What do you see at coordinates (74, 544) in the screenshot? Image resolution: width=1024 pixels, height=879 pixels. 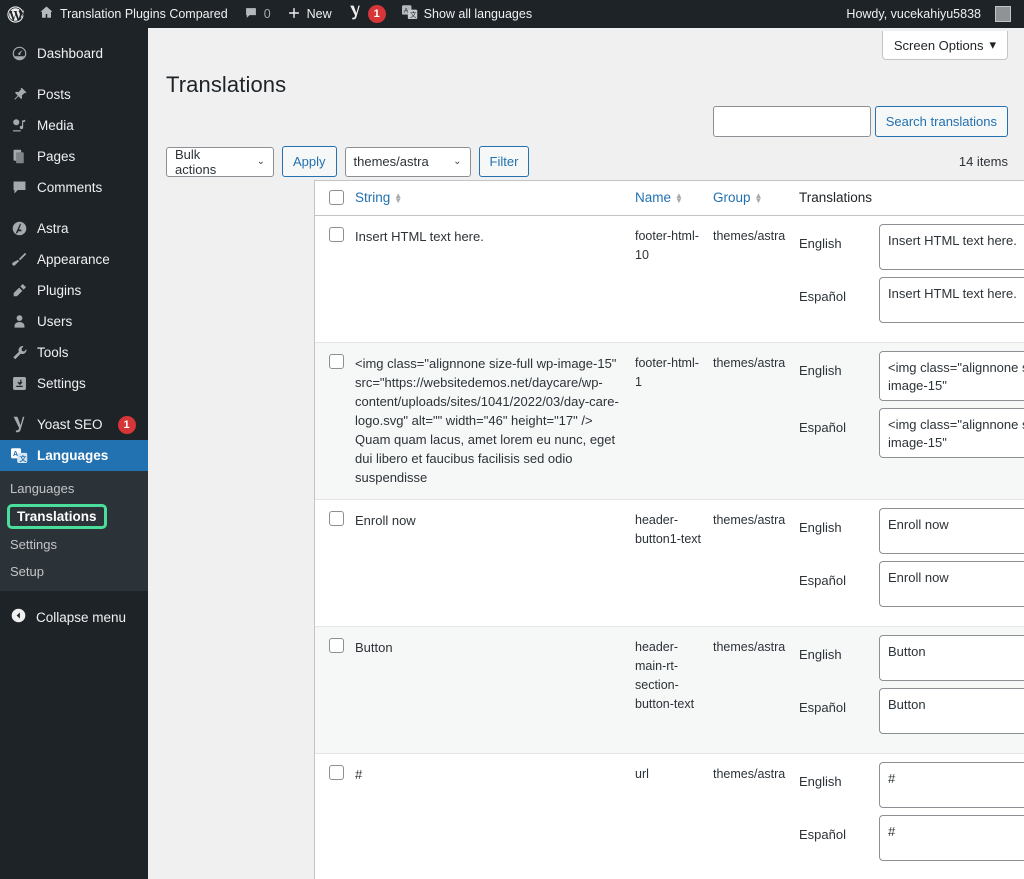 I see `submenu-item-settings: Settings` at bounding box center [74, 544].